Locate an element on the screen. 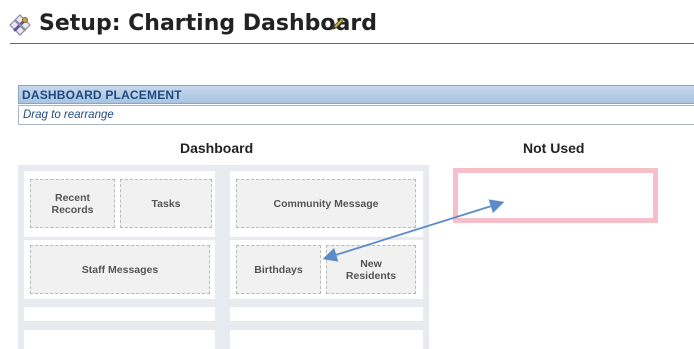 Image resolution: width=694 pixels, height=349 pixels. widget-label: Recent Records is located at coordinates (72, 203).